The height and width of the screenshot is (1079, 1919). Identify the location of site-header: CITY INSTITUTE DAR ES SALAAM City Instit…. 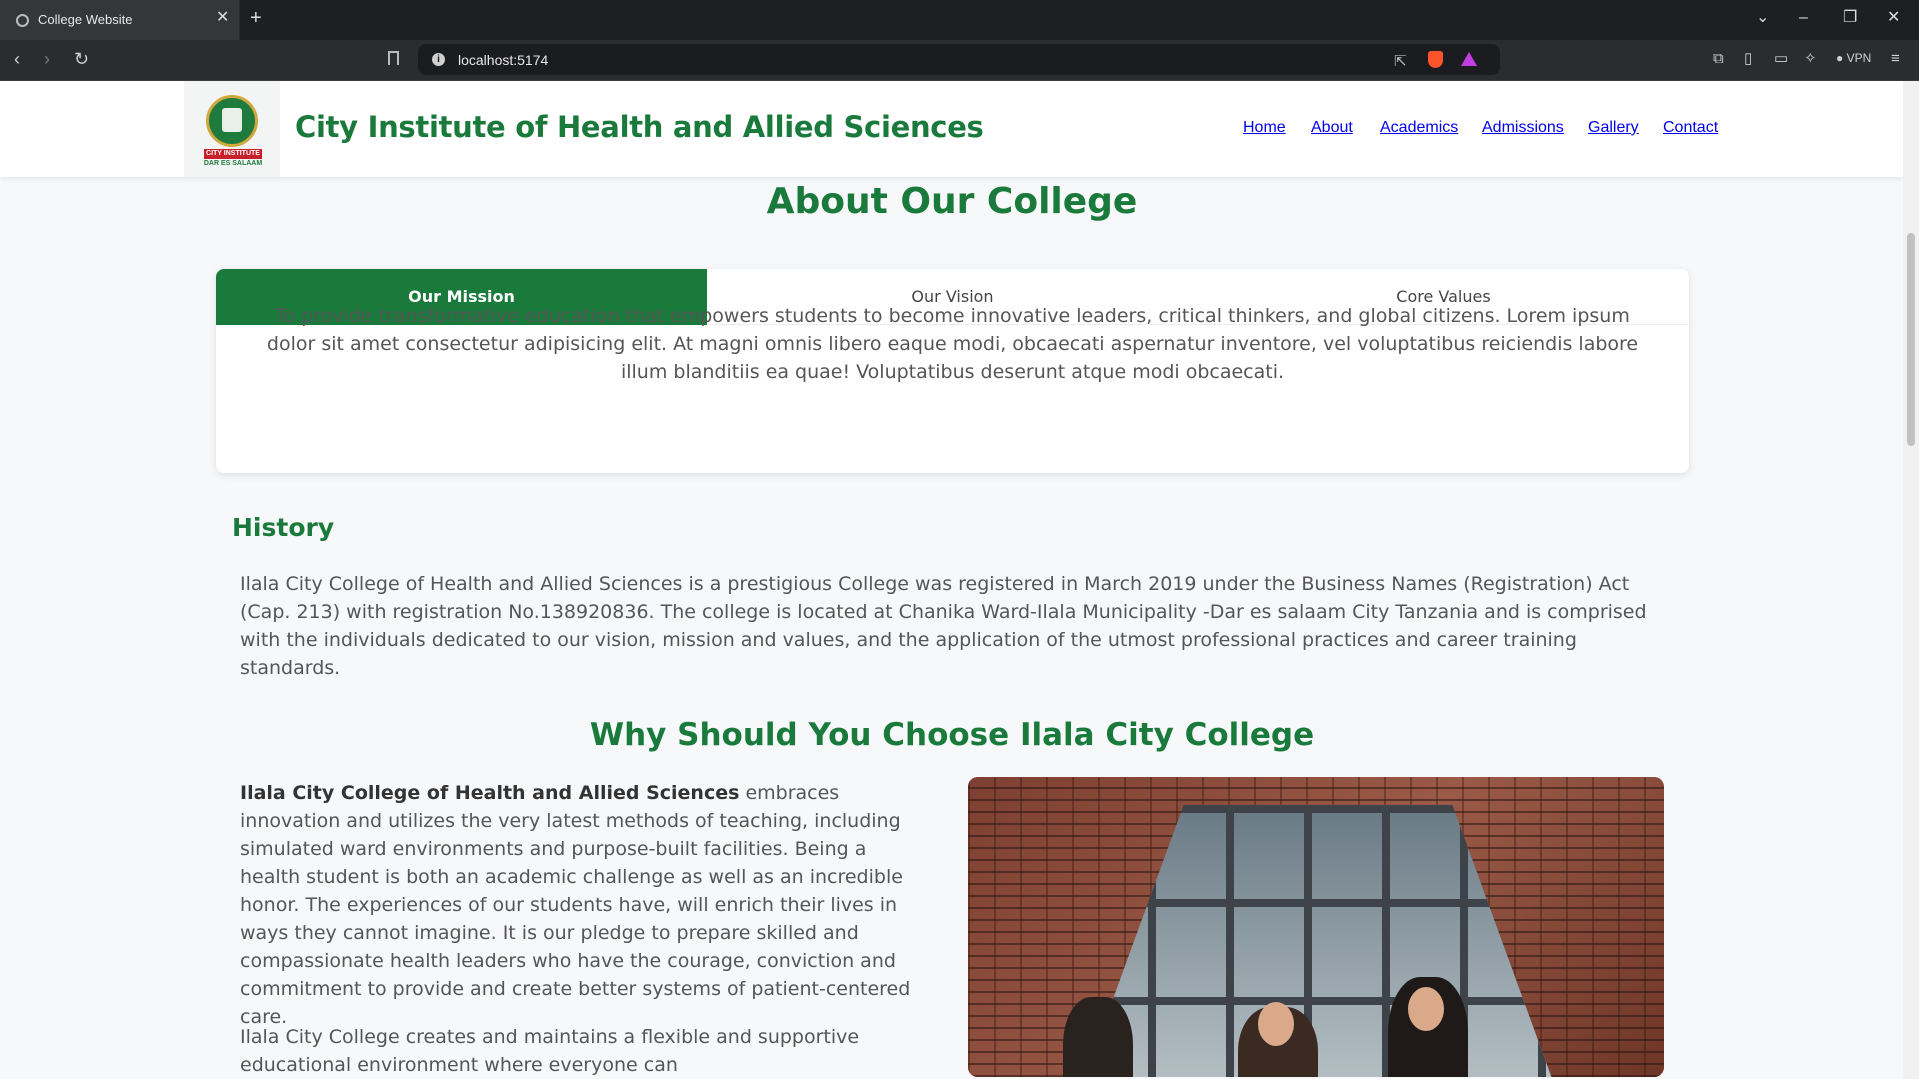
(951, 129).